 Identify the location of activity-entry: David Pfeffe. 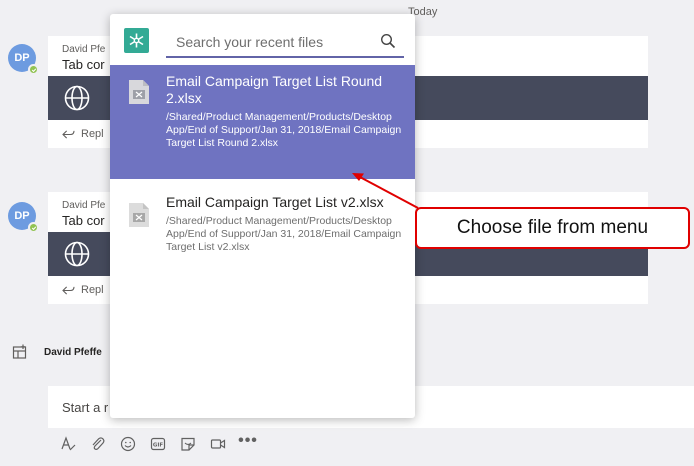
(57, 352).